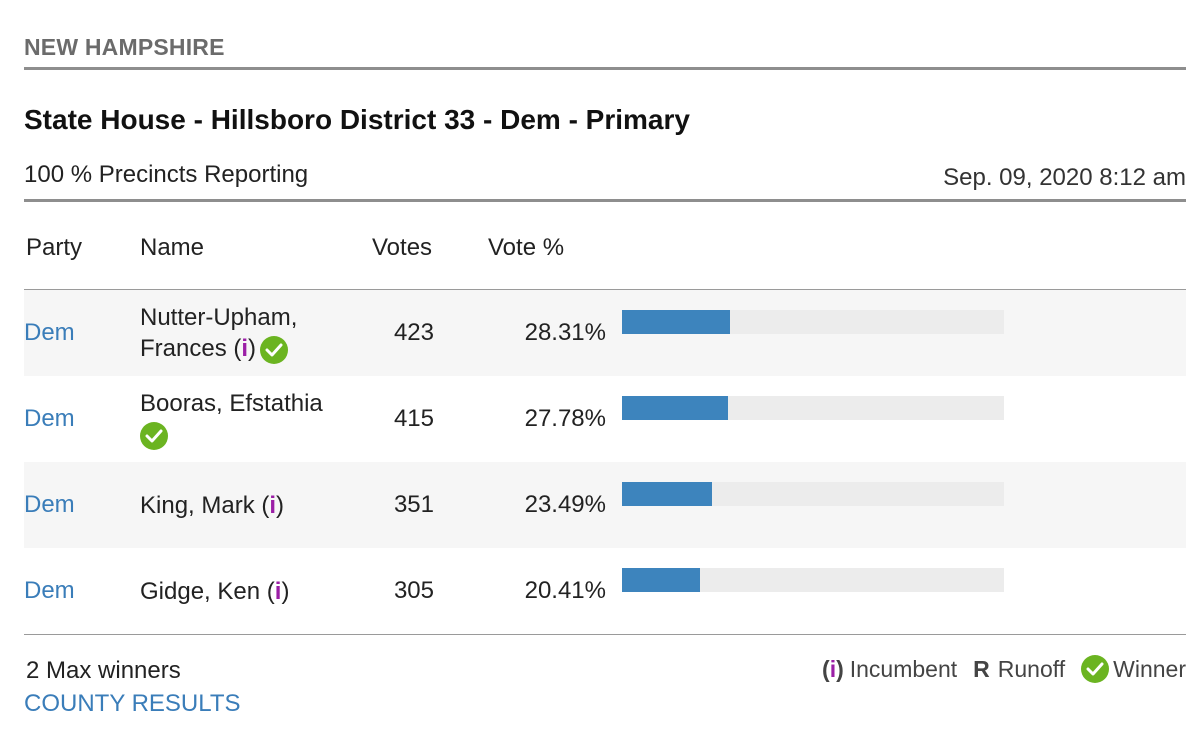 Image resolution: width=1200 pixels, height=741 pixels. Describe the element at coordinates (1031, 668) in the screenshot. I see `legend-runoff-label: Runoff` at that location.